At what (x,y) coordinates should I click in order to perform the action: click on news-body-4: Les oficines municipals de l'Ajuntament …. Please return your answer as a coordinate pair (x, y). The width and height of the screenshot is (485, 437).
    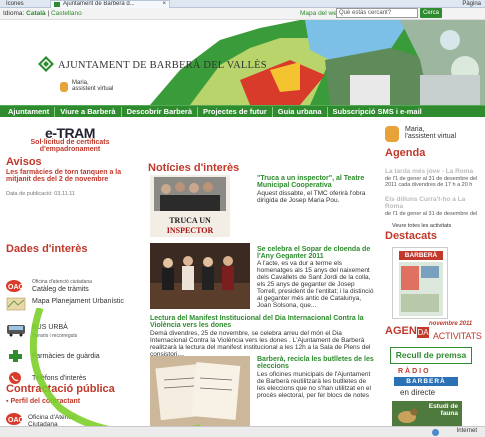
    Looking at the image, I should click on (314, 385).